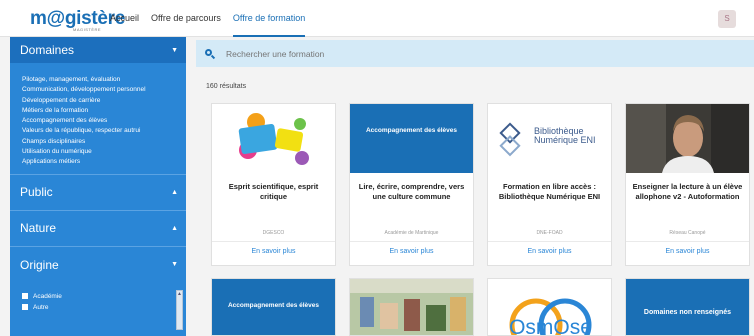  Describe the element at coordinates (411, 307) in the screenshot. I see `course-card-thumbnail` at that location.